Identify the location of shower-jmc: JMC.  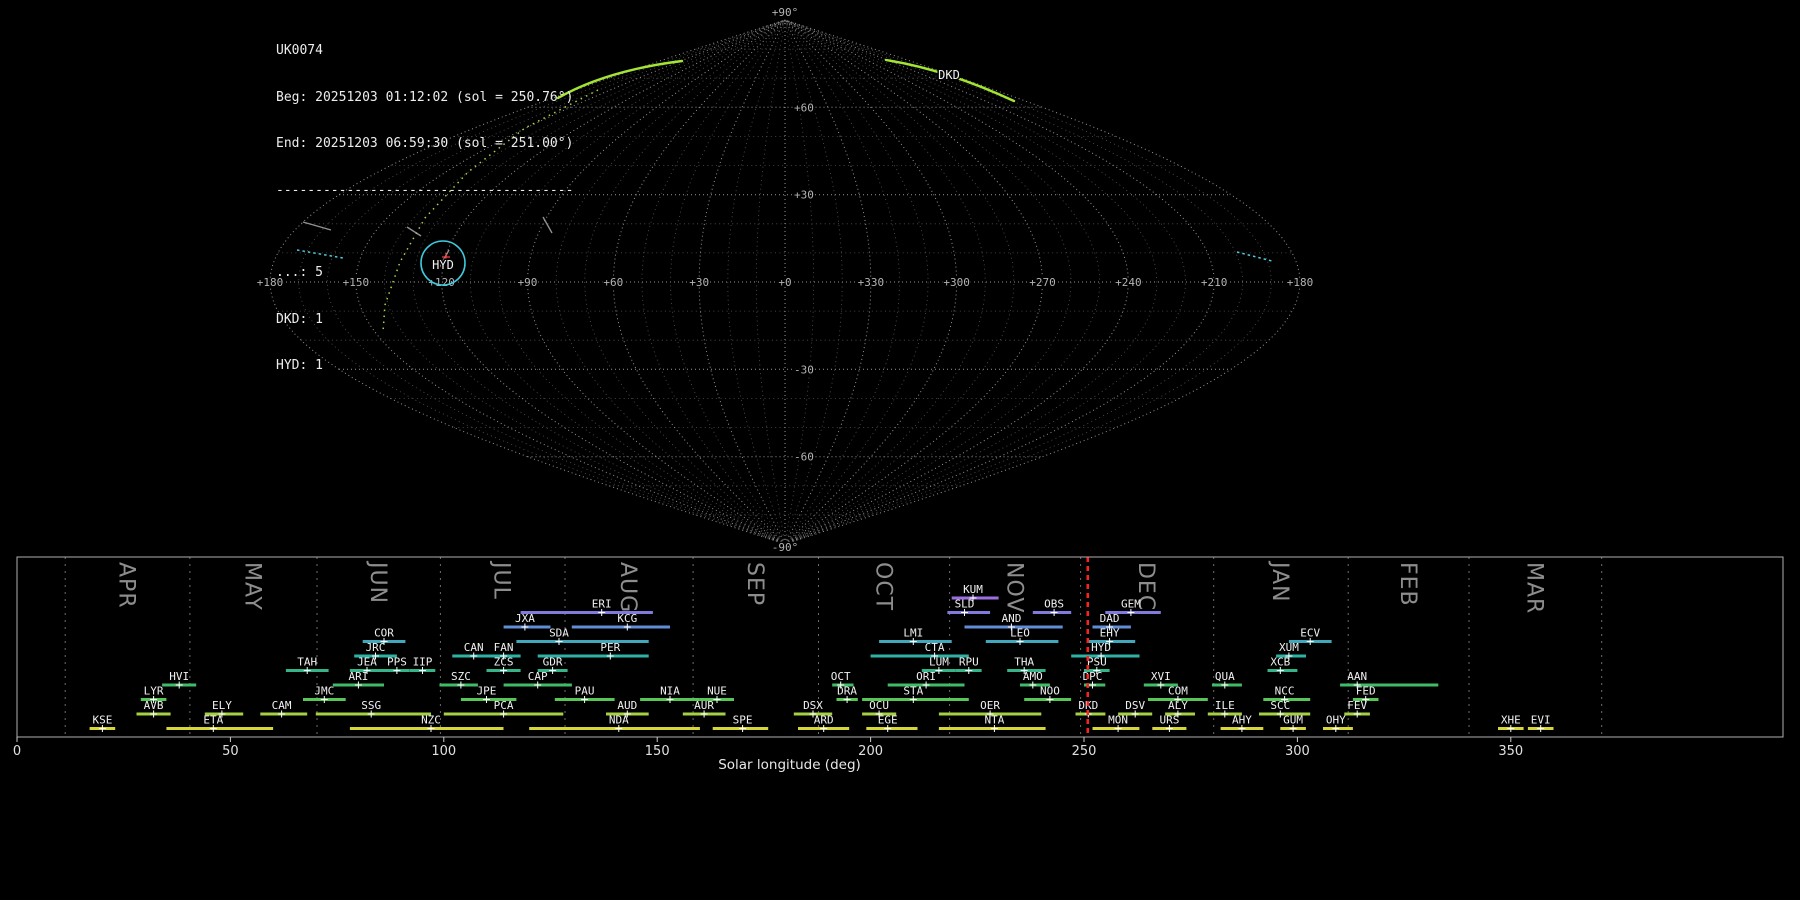
(324, 694).